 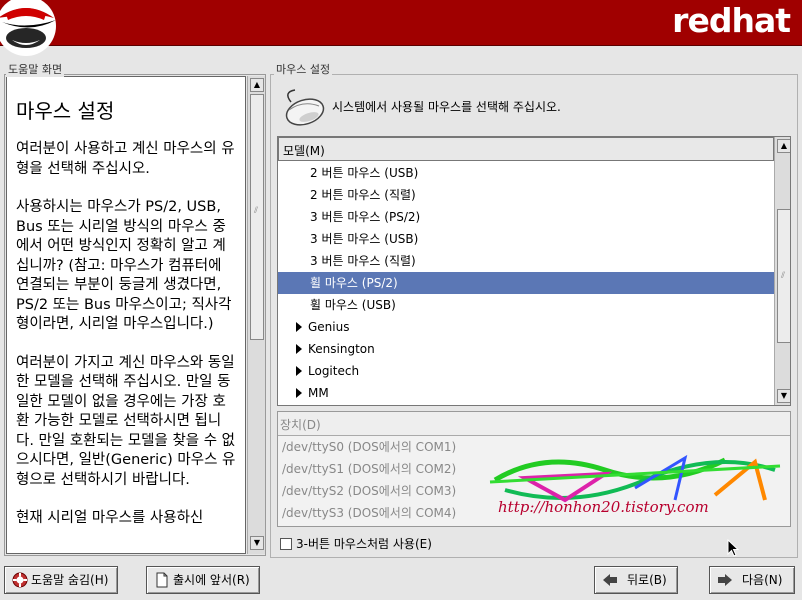 What do you see at coordinates (526, 349) in the screenshot?
I see `model-group-row: Kensington` at bounding box center [526, 349].